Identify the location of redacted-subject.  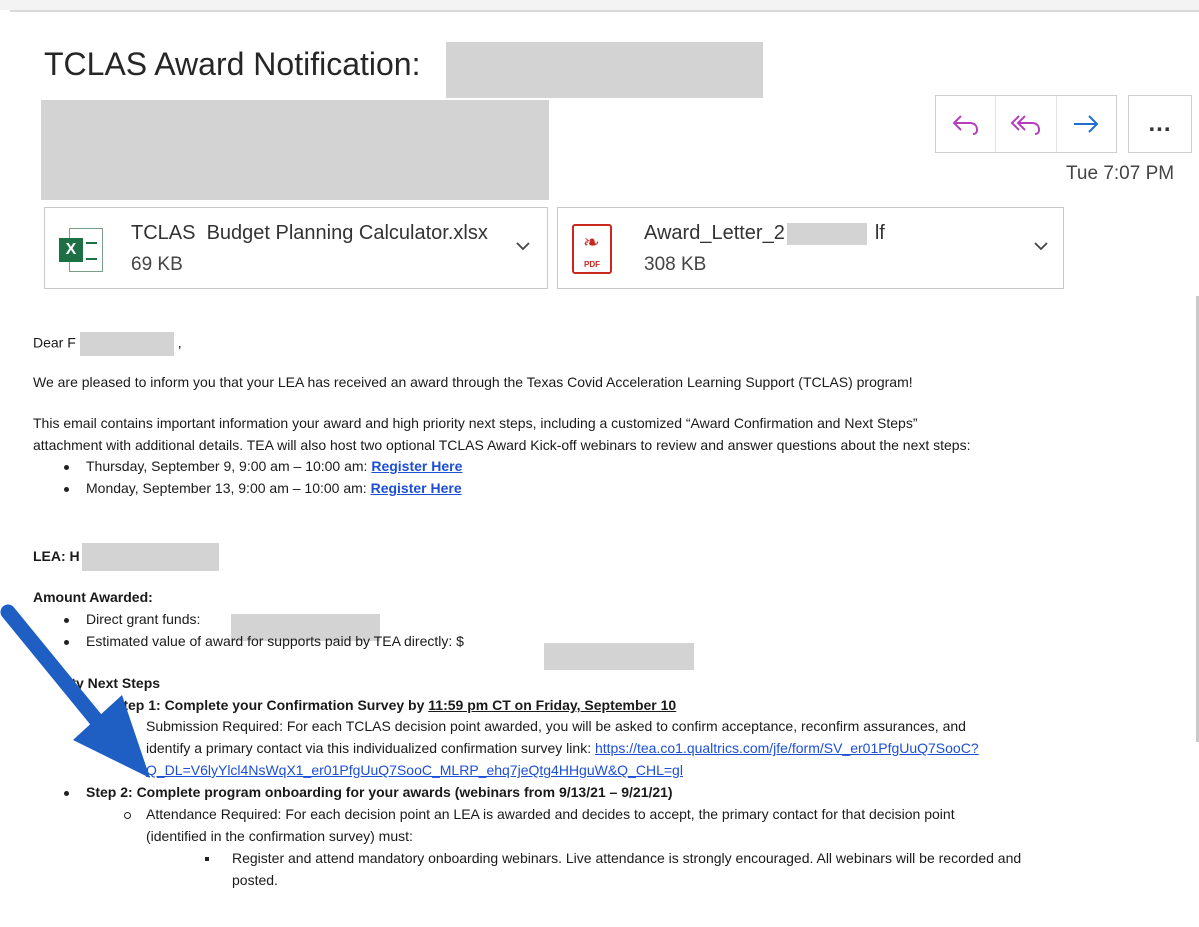
(604, 70).